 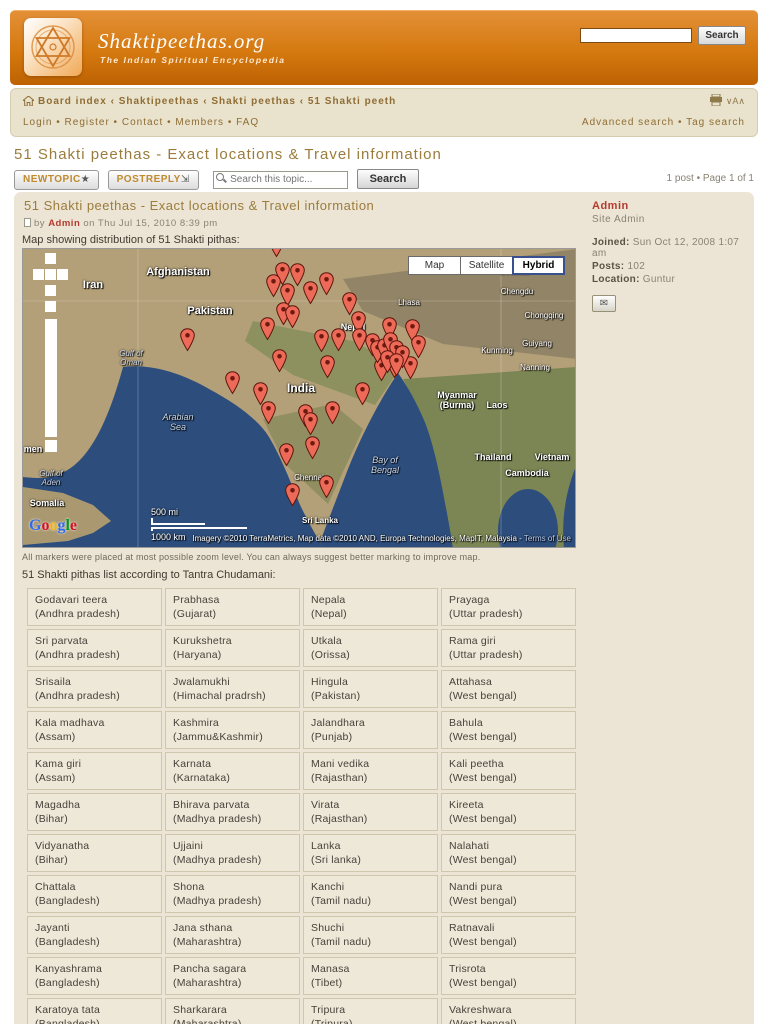 I want to click on pitha-cell: Kashmira (Jammu&Kashmir), so click(x=232, y=730).